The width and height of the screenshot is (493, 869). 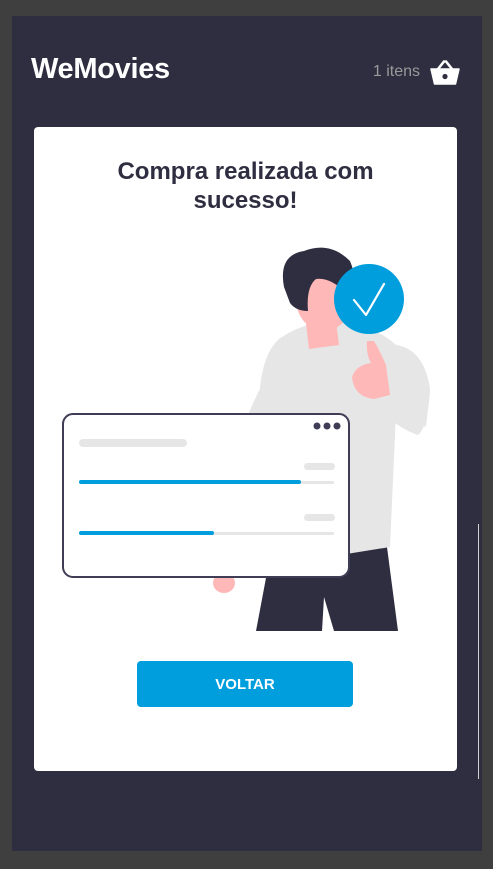 I want to click on cart-button: 1 itens, so click(x=416, y=72).